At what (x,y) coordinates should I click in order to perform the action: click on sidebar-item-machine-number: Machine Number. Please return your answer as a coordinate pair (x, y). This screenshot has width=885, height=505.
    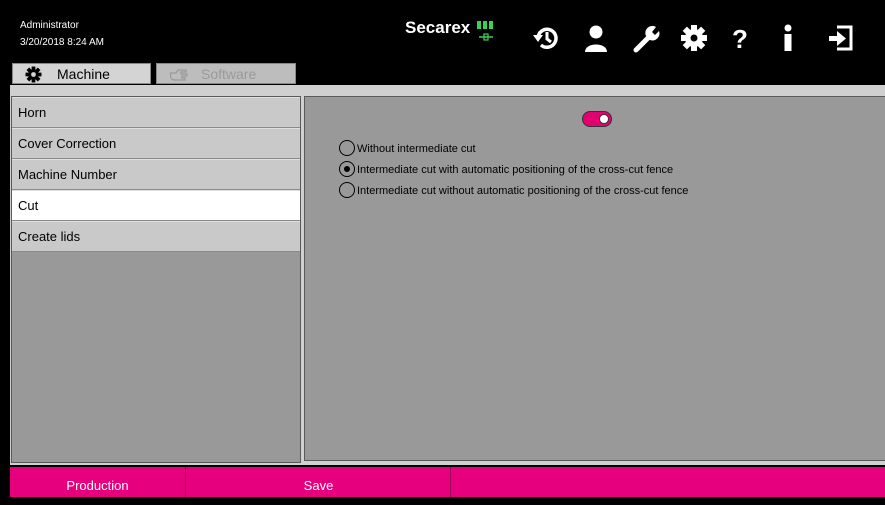
    Looking at the image, I should click on (156, 174).